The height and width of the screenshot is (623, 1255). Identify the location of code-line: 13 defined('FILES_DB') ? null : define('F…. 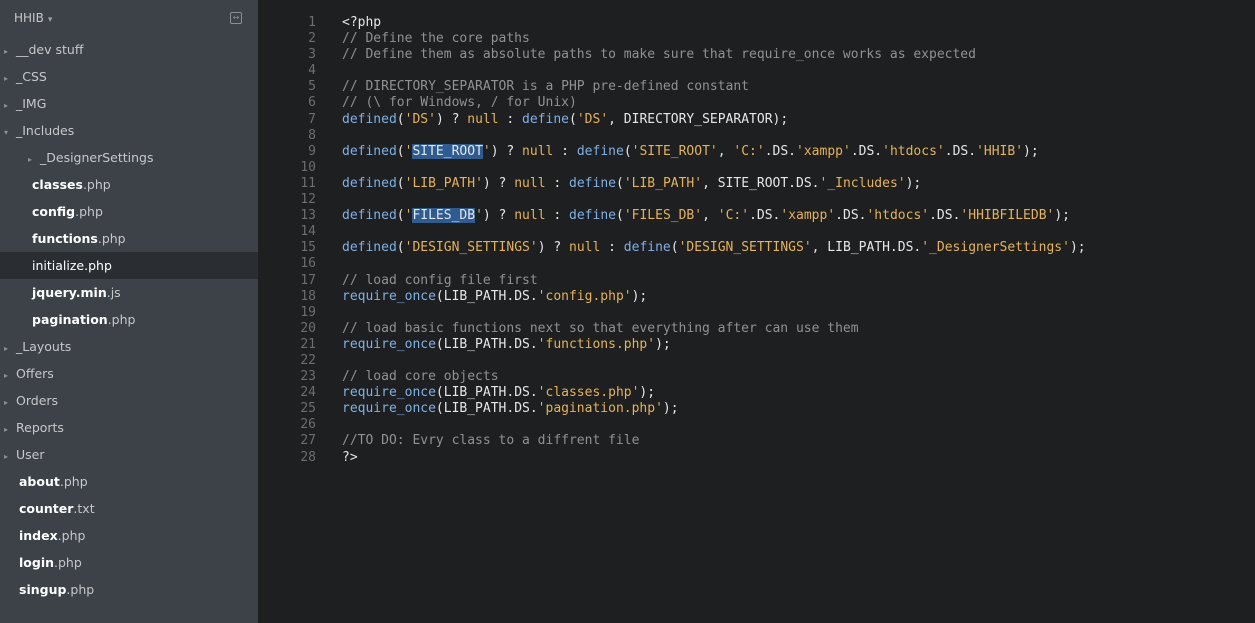
(672, 216).